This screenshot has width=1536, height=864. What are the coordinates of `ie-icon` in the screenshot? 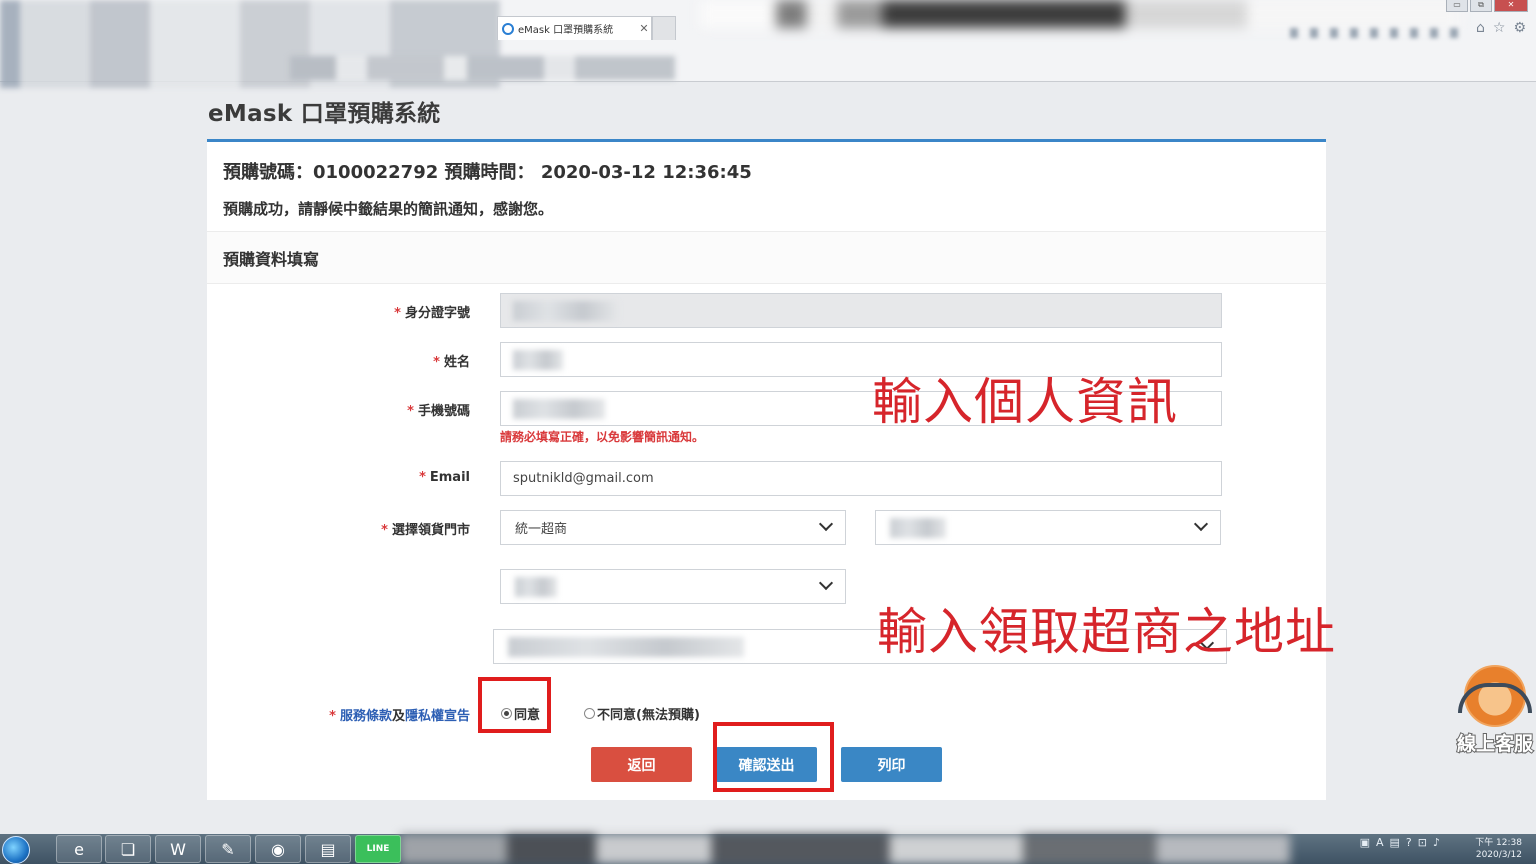 It's located at (508, 28).